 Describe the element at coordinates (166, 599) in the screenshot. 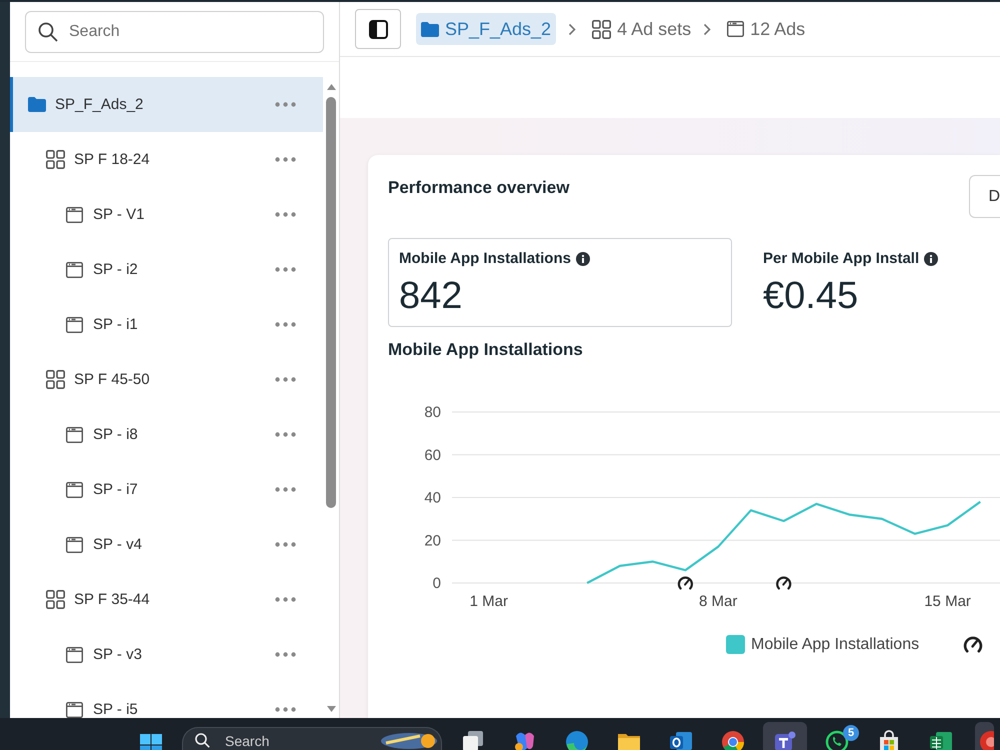

I see `tree-item: SP F 35-44` at that location.